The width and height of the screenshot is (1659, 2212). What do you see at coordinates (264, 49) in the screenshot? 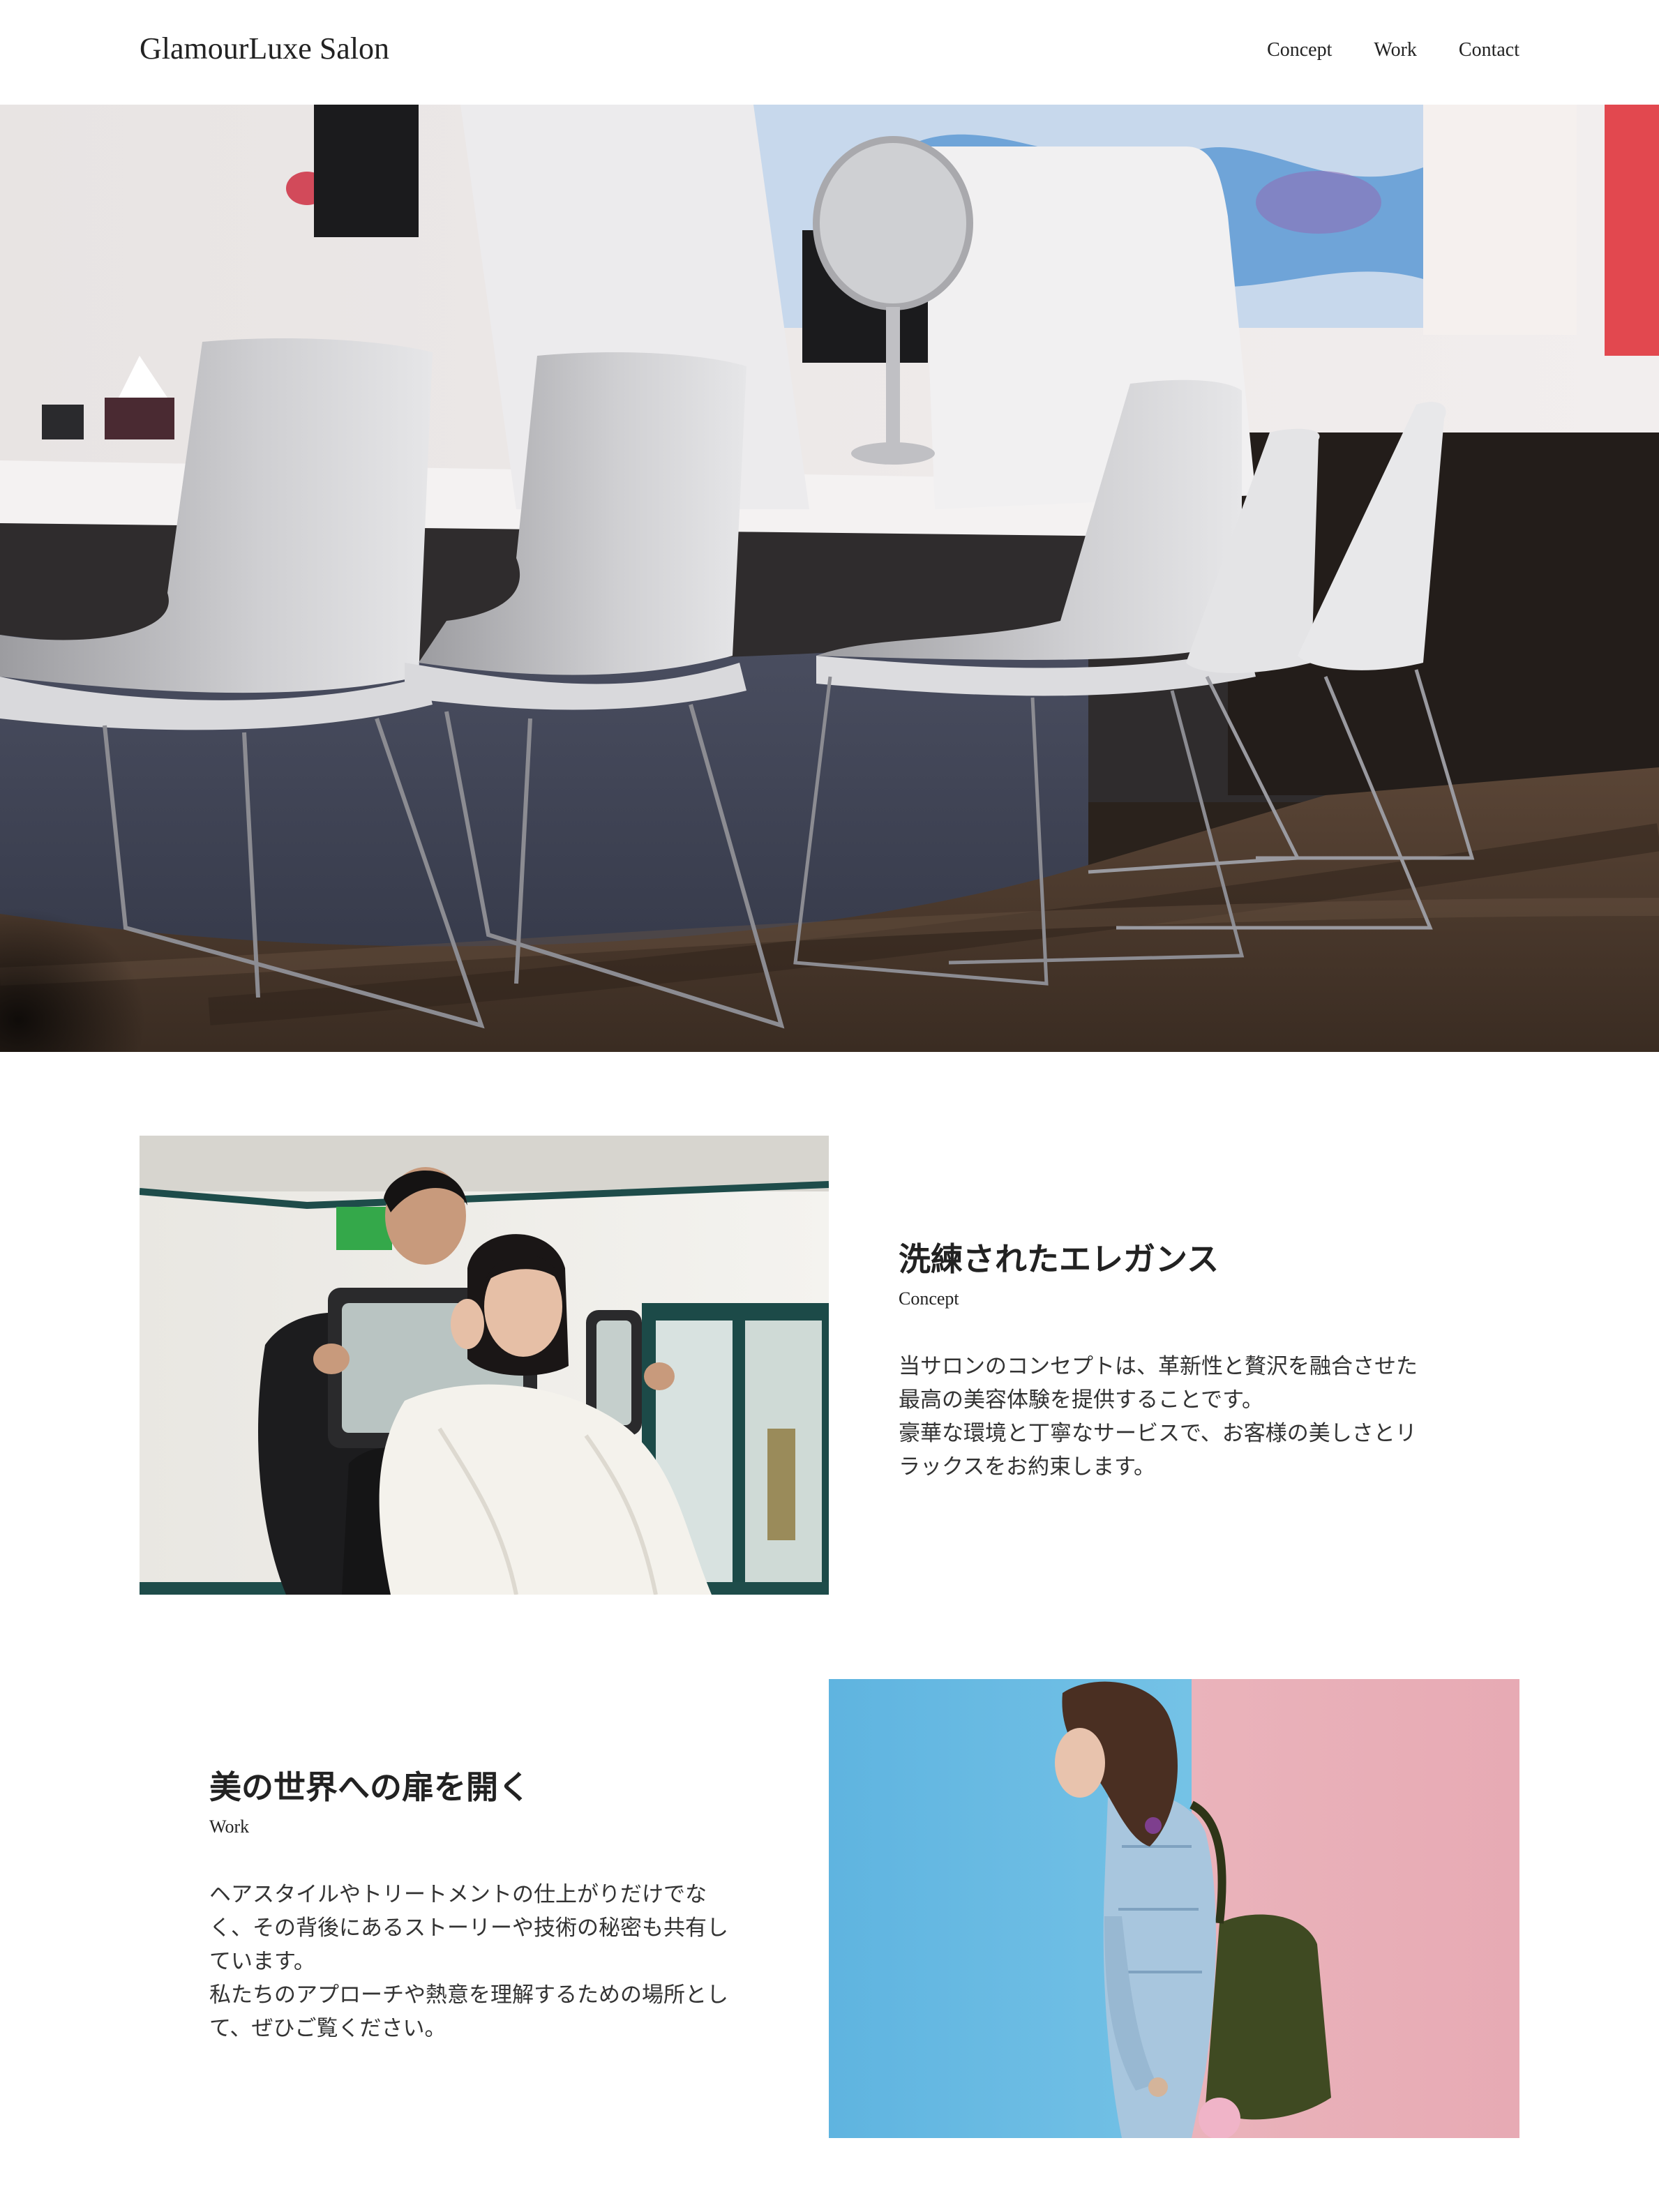
I see `brand-logo-link: GlamourLuxe Salon` at bounding box center [264, 49].